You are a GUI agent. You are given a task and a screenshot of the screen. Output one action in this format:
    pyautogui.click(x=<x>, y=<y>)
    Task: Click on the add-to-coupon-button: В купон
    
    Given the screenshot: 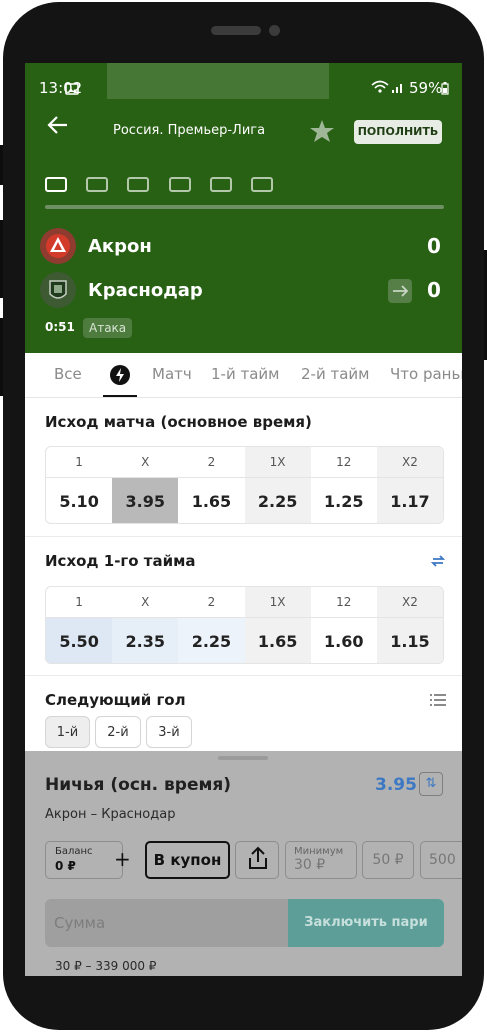 What is the action you would take?
    pyautogui.click(x=187, y=860)
    